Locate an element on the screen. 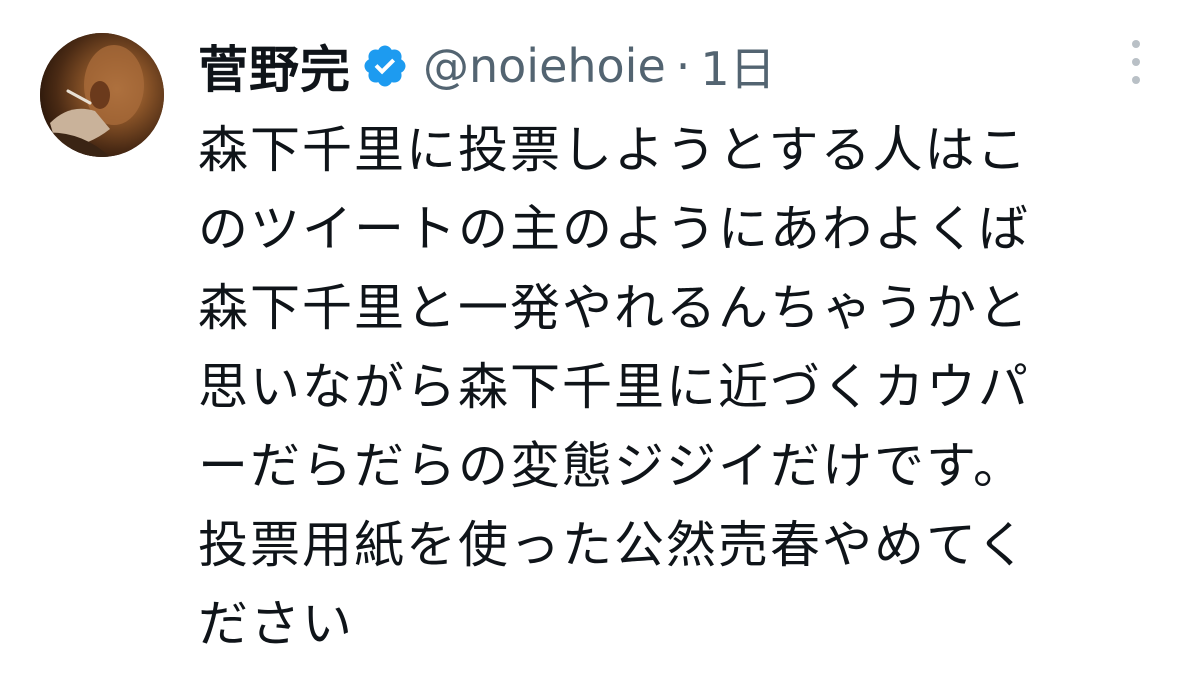 The height and width of the screenshot is (679, 1191). avatar-image is located at coordinates (102, 95).